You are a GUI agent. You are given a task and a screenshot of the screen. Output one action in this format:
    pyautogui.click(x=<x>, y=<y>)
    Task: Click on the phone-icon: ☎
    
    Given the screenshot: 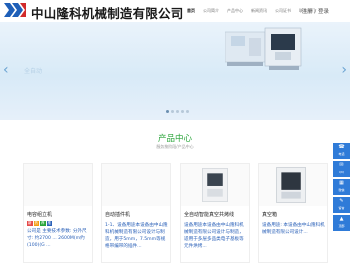 What is the action you would take?
    pyautogui.click(x=341, y=147)
    